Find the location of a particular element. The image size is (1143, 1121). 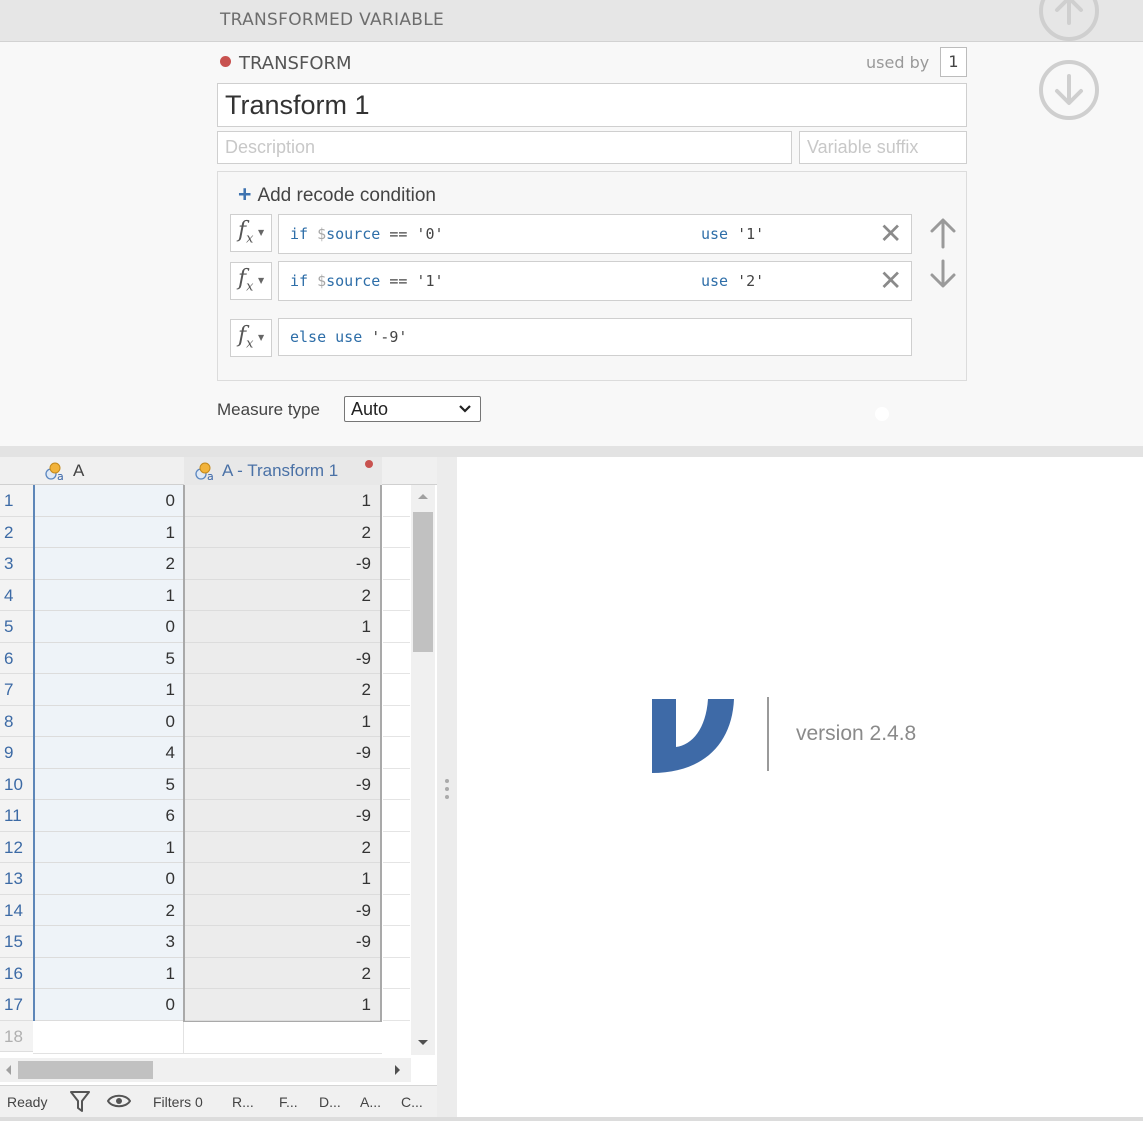

measure-type-select: Auto is located at coordinates (412, 409).